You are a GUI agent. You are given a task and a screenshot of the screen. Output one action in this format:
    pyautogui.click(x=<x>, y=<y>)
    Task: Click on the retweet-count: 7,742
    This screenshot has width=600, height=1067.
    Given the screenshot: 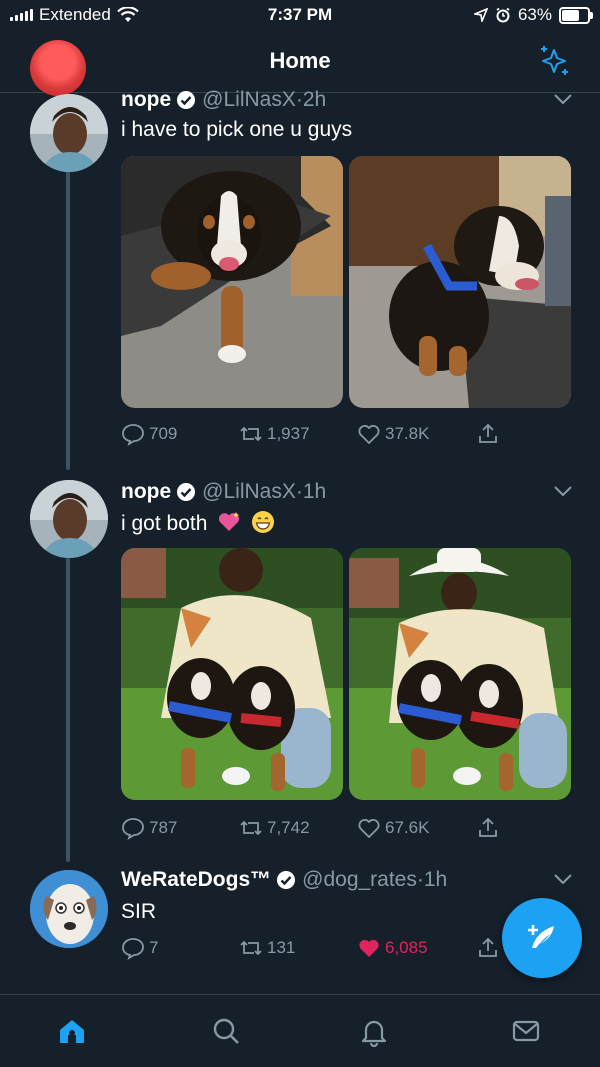 What is the action you would take?
    pyautogui.click(x=288, y=827)
    